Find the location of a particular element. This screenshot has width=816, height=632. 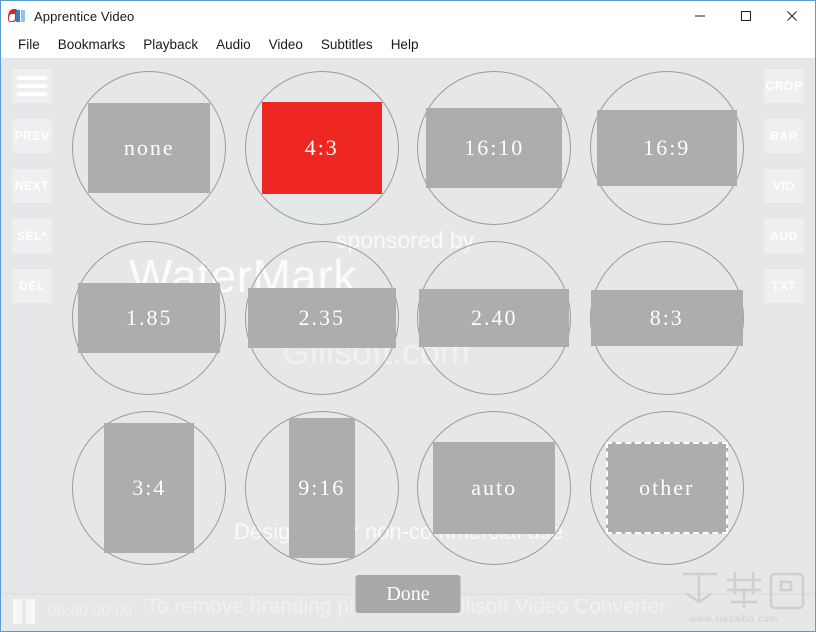

aspect-cell-9-16: 9:16 is located at coordinates (322, 488).